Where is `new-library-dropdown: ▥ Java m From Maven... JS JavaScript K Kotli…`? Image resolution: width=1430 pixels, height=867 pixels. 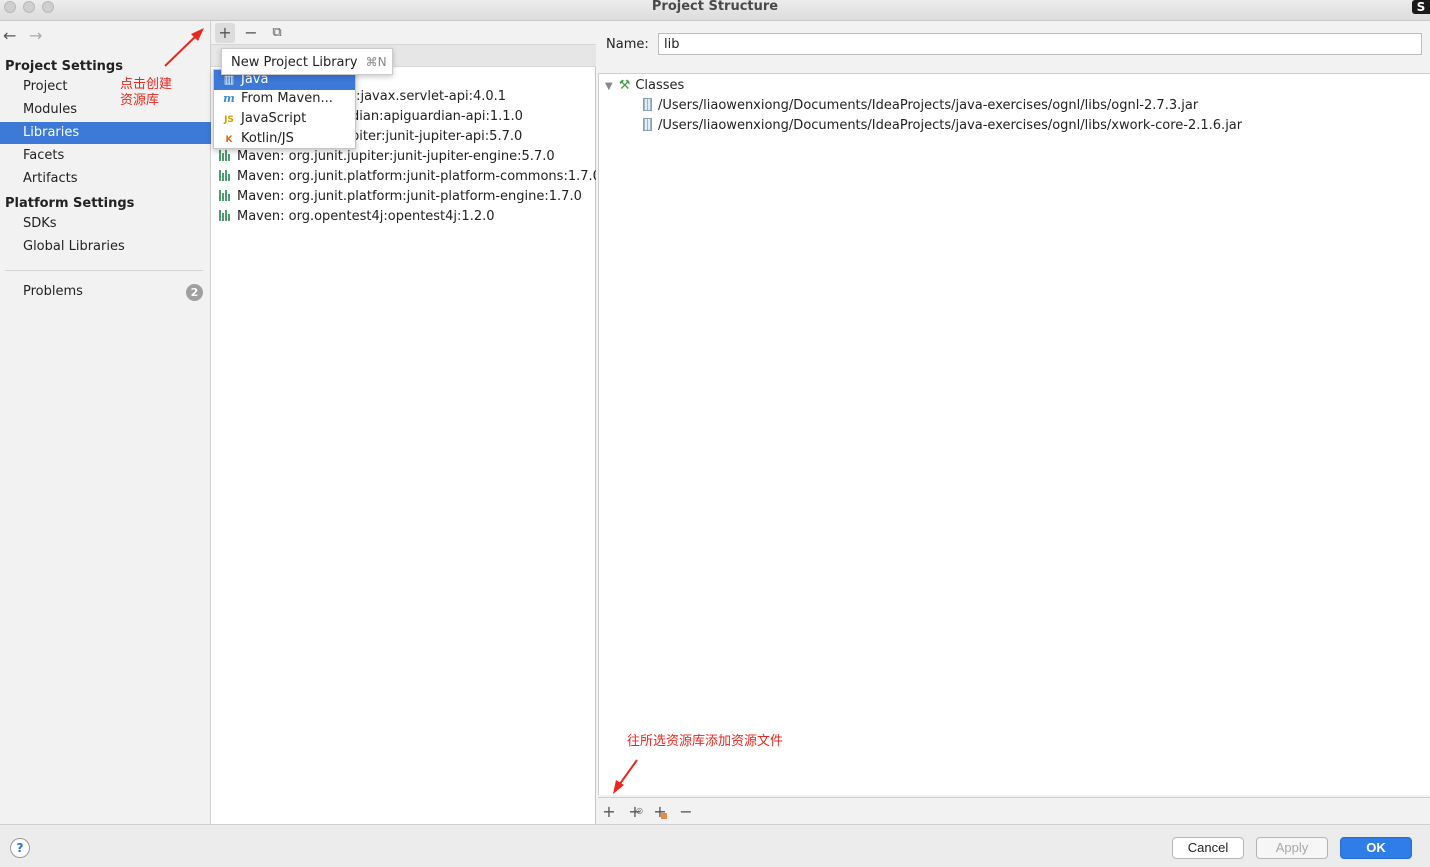 new-library-dropdown: ▥ Java m From Maven... JS JavaScript K Kotli… is located at coordinates (284, 109).